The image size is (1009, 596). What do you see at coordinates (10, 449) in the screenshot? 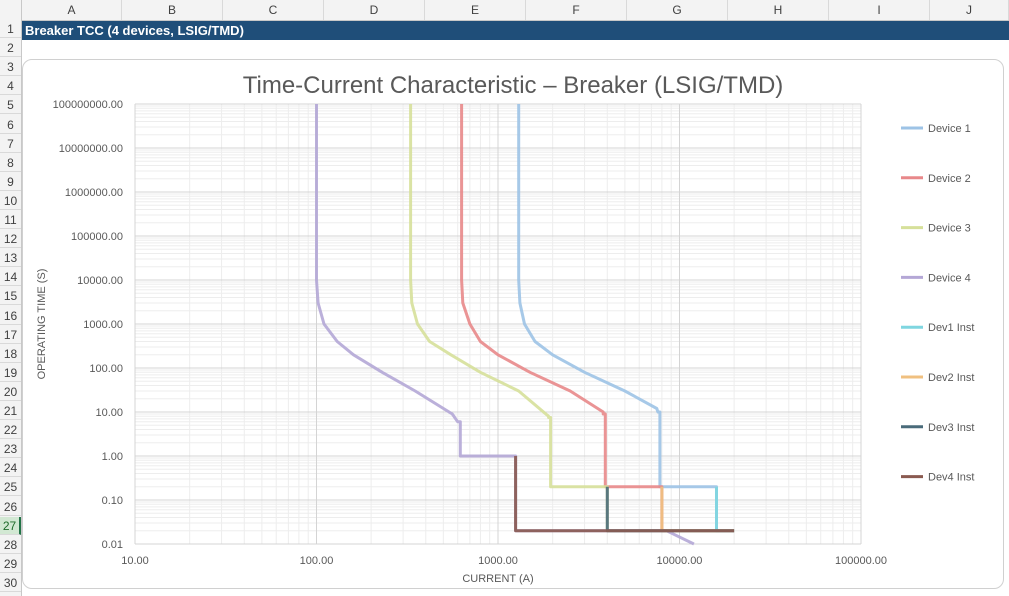
I see `row-header-23: 23` at bounding box center [10, 449].